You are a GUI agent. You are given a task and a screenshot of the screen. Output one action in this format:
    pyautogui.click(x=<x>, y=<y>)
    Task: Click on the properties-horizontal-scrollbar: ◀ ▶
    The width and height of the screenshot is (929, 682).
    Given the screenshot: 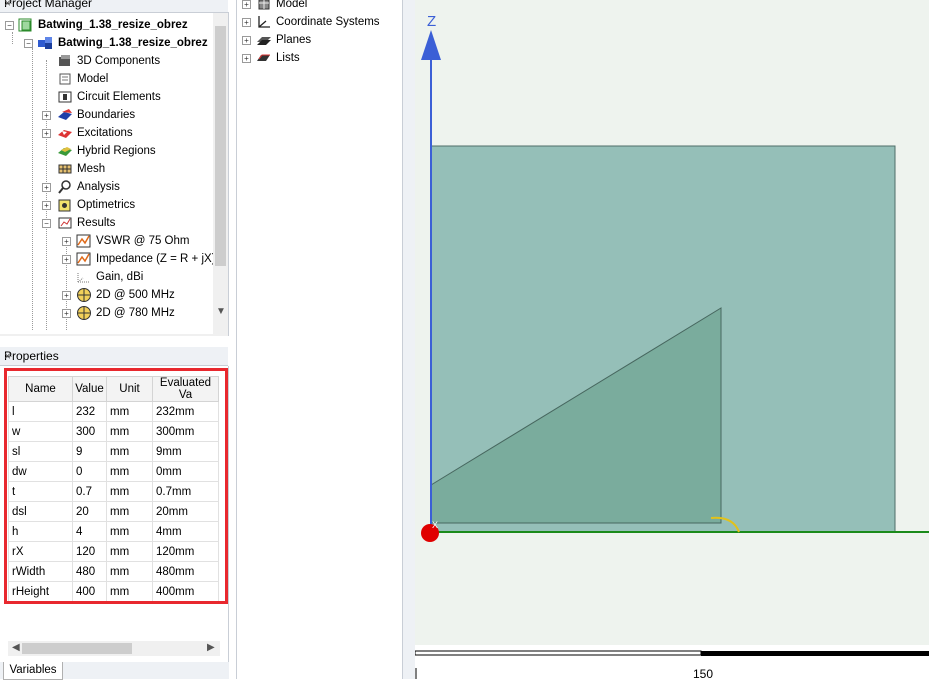 What is the action you would take?
    pyautogui.click(x=114, y=648)
    